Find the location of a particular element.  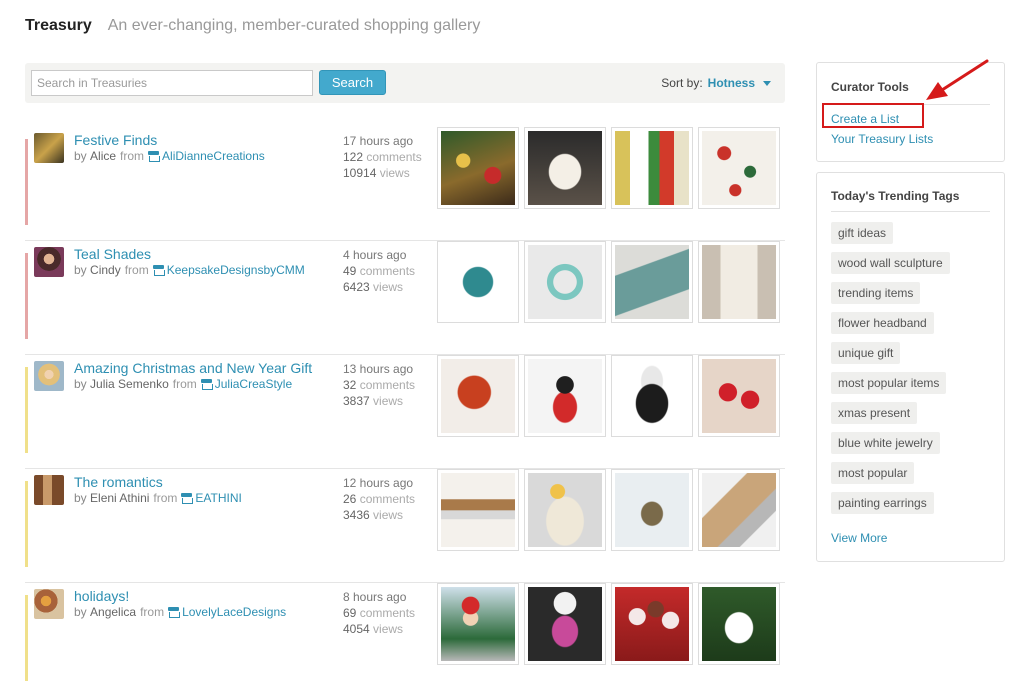

sort-dropdown: Hotness is located at coordinates (731, 83).